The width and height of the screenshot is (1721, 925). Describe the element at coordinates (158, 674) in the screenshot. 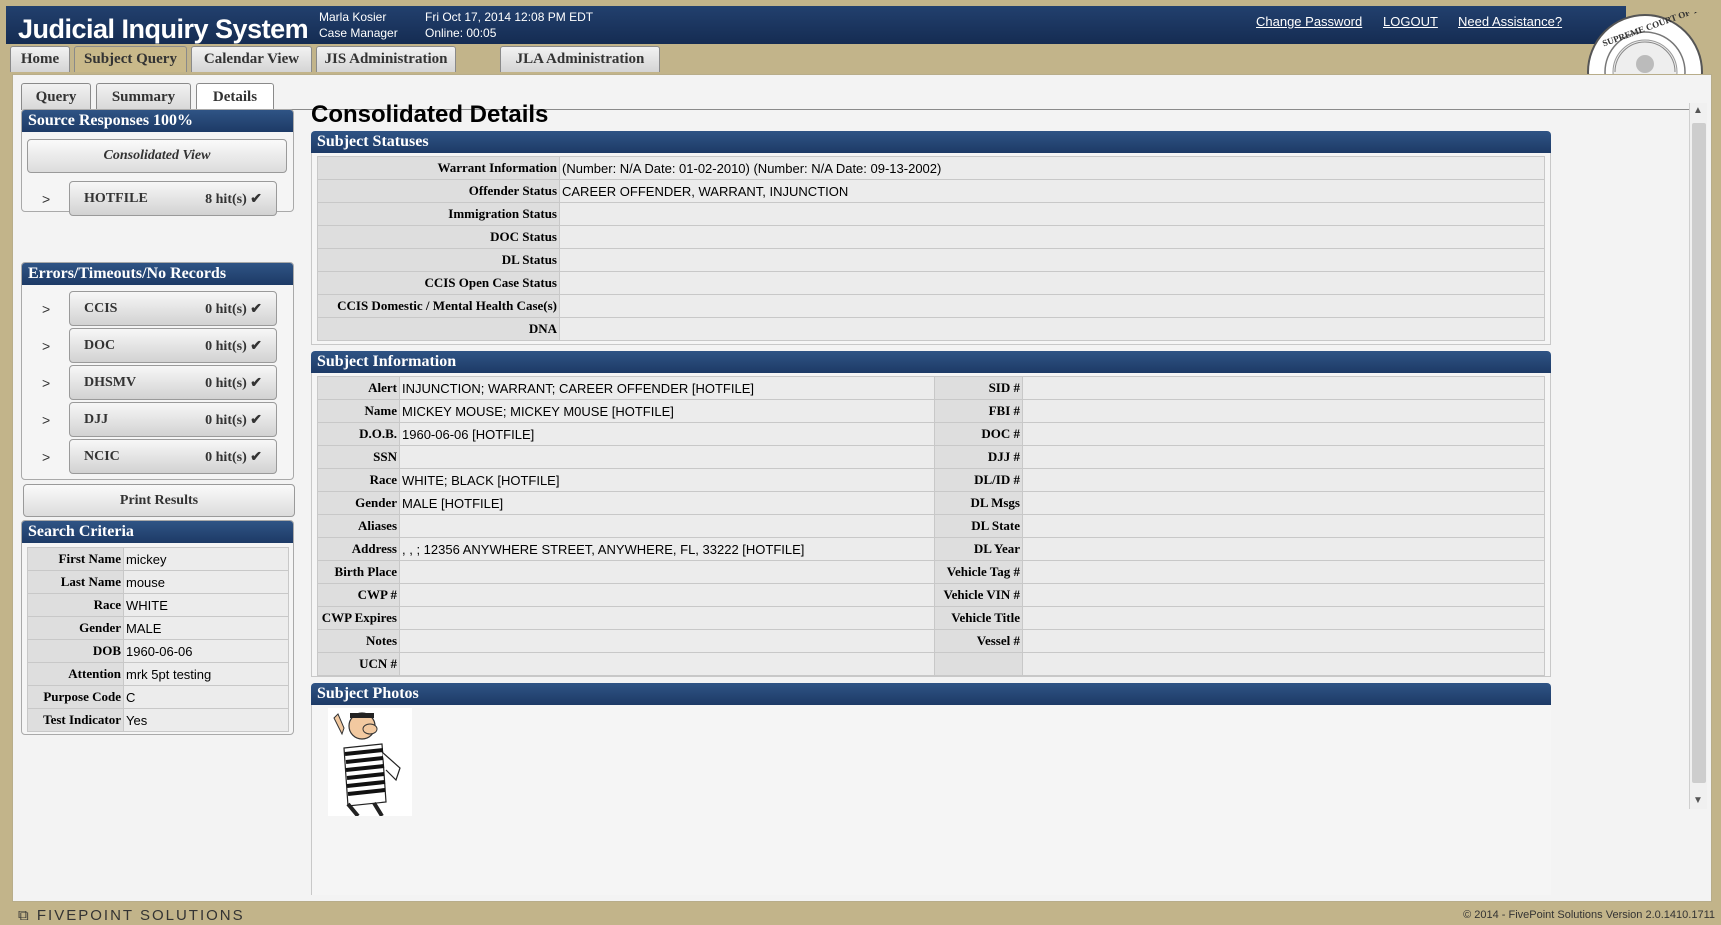

I see `table-row: Attention mrk 5pt testing` at that location.